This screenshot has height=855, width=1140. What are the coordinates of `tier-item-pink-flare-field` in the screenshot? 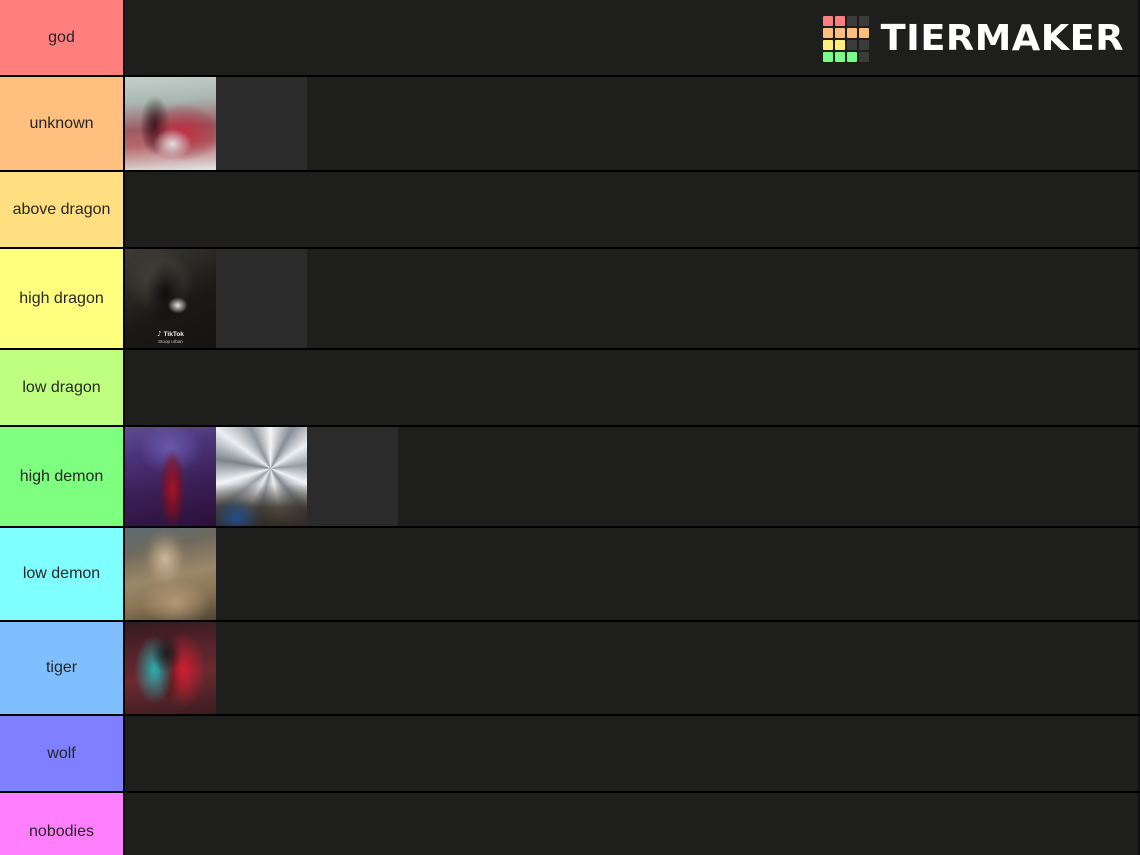 It's located at (352, 476).